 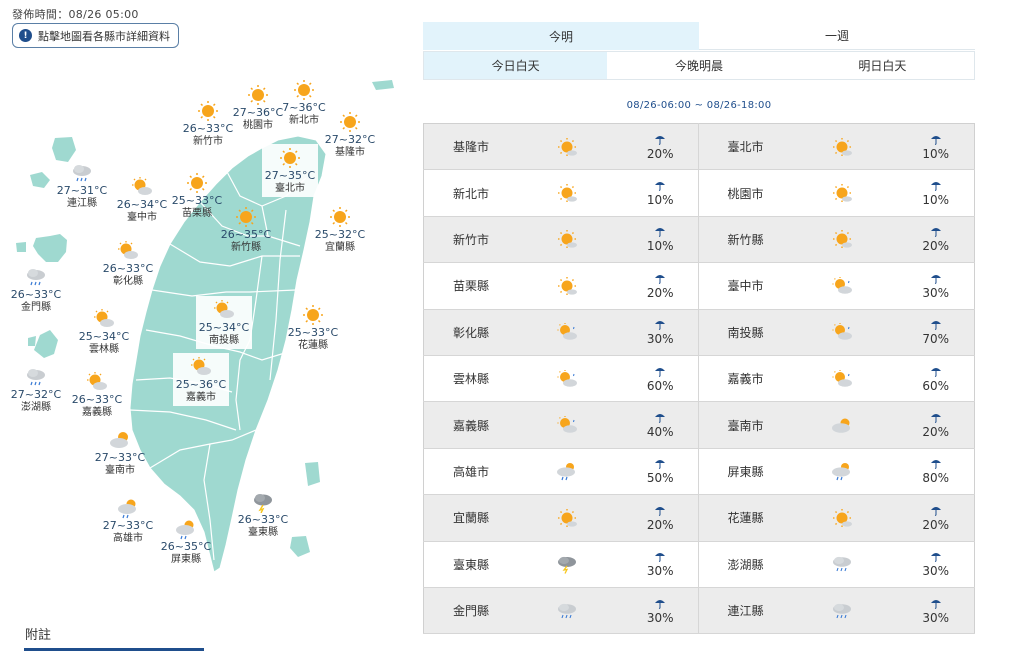 What do you see at coordinates (350, 139) in the screenshot?
I see `map-marker-temp: 27~32°C` at bounding box center [350, 139].